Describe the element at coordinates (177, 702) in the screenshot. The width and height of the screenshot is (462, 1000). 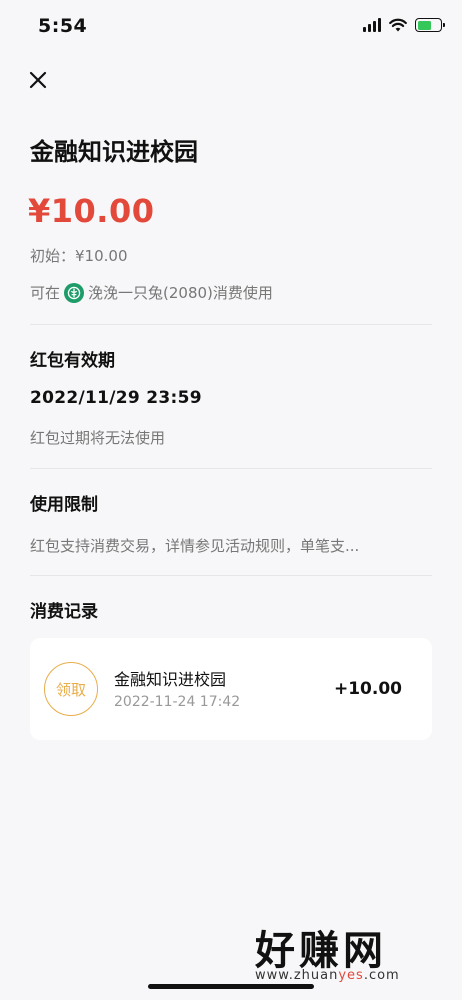
I see `record-time: 2022-11-24 17:42` at that location.